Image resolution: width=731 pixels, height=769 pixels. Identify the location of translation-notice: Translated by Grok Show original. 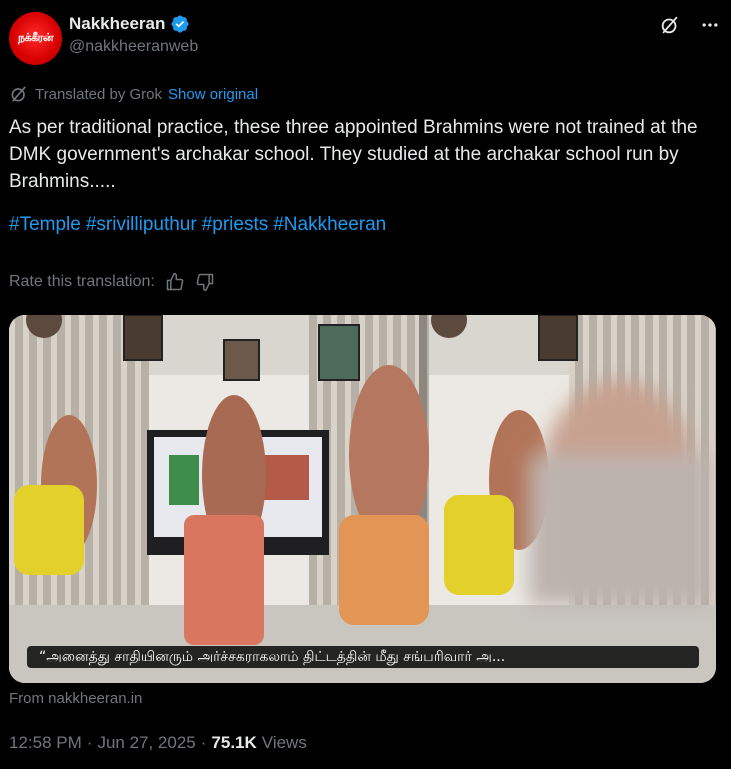
(133, 94).